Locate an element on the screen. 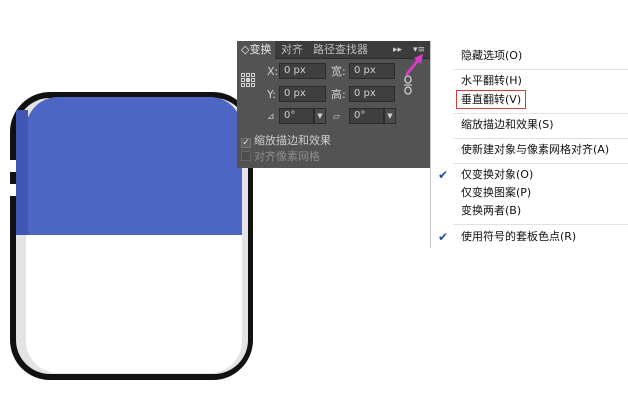 The height and width of the screenshot is (400, 628). rotate-dropdown: ▼ is located at coordinates (320, 116).